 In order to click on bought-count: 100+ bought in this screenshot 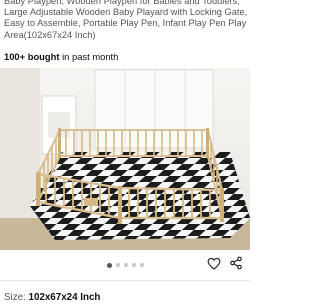, I will do `click(32, 56)`.